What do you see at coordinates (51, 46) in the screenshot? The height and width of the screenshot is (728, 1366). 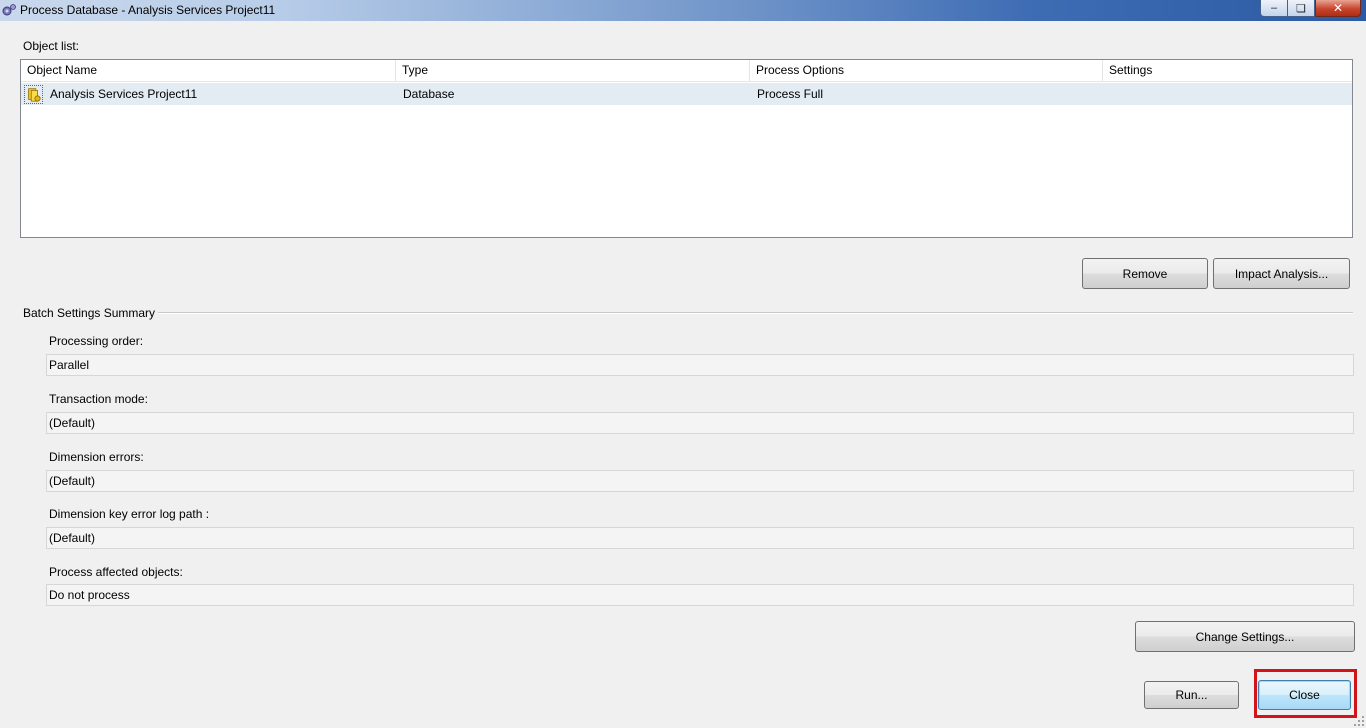 I see `object-list-label: Object list:` at bounding box center [51, 46].